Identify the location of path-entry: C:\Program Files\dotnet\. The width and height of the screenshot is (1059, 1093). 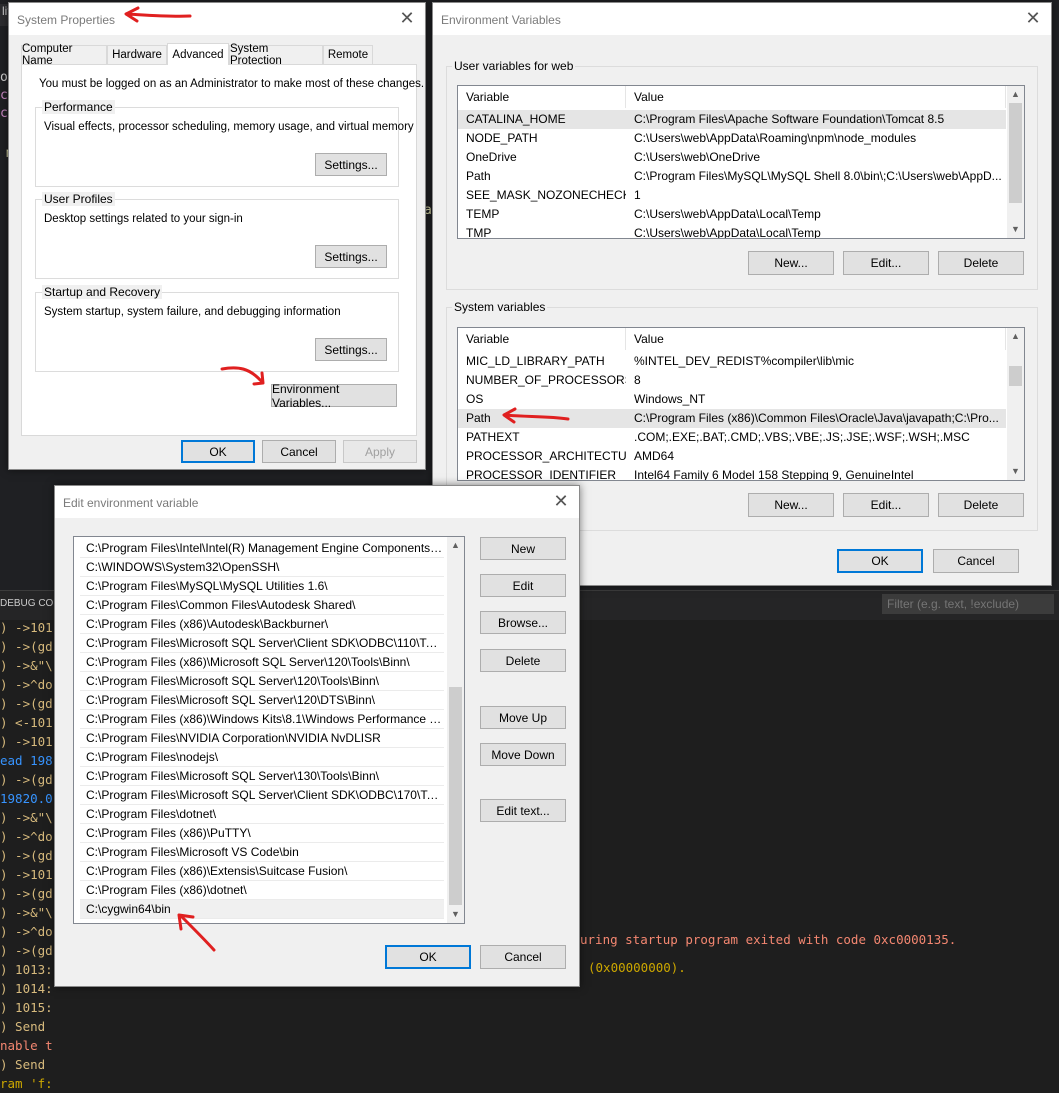
(262, 814).